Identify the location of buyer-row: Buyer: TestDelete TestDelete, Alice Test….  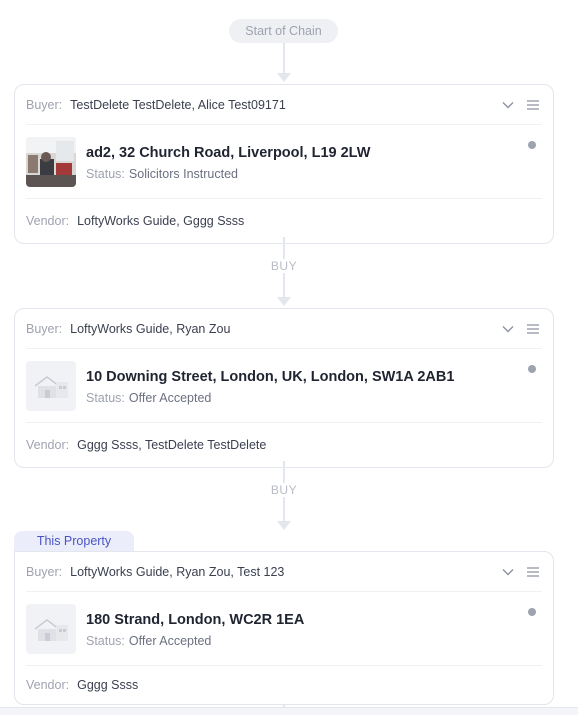
(284, 105).